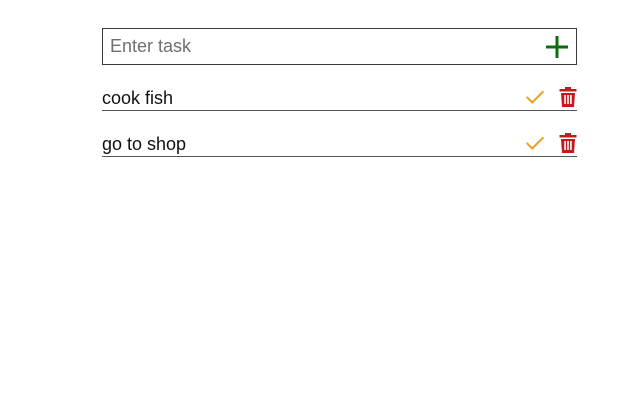 The height and width of the screenshot is (420, 640). What do you see at coordinates (138, 98) in the screenshot?
I see `task-text: cook fish` at bounding box center [138, 98].